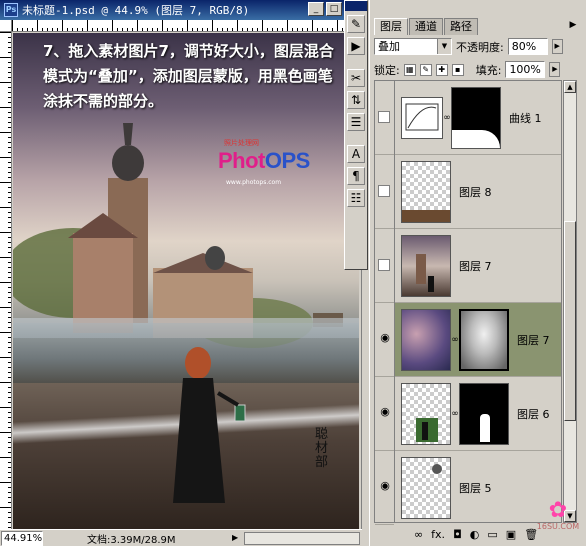  I want to click on fx-icon: fx., so click(438, 534).